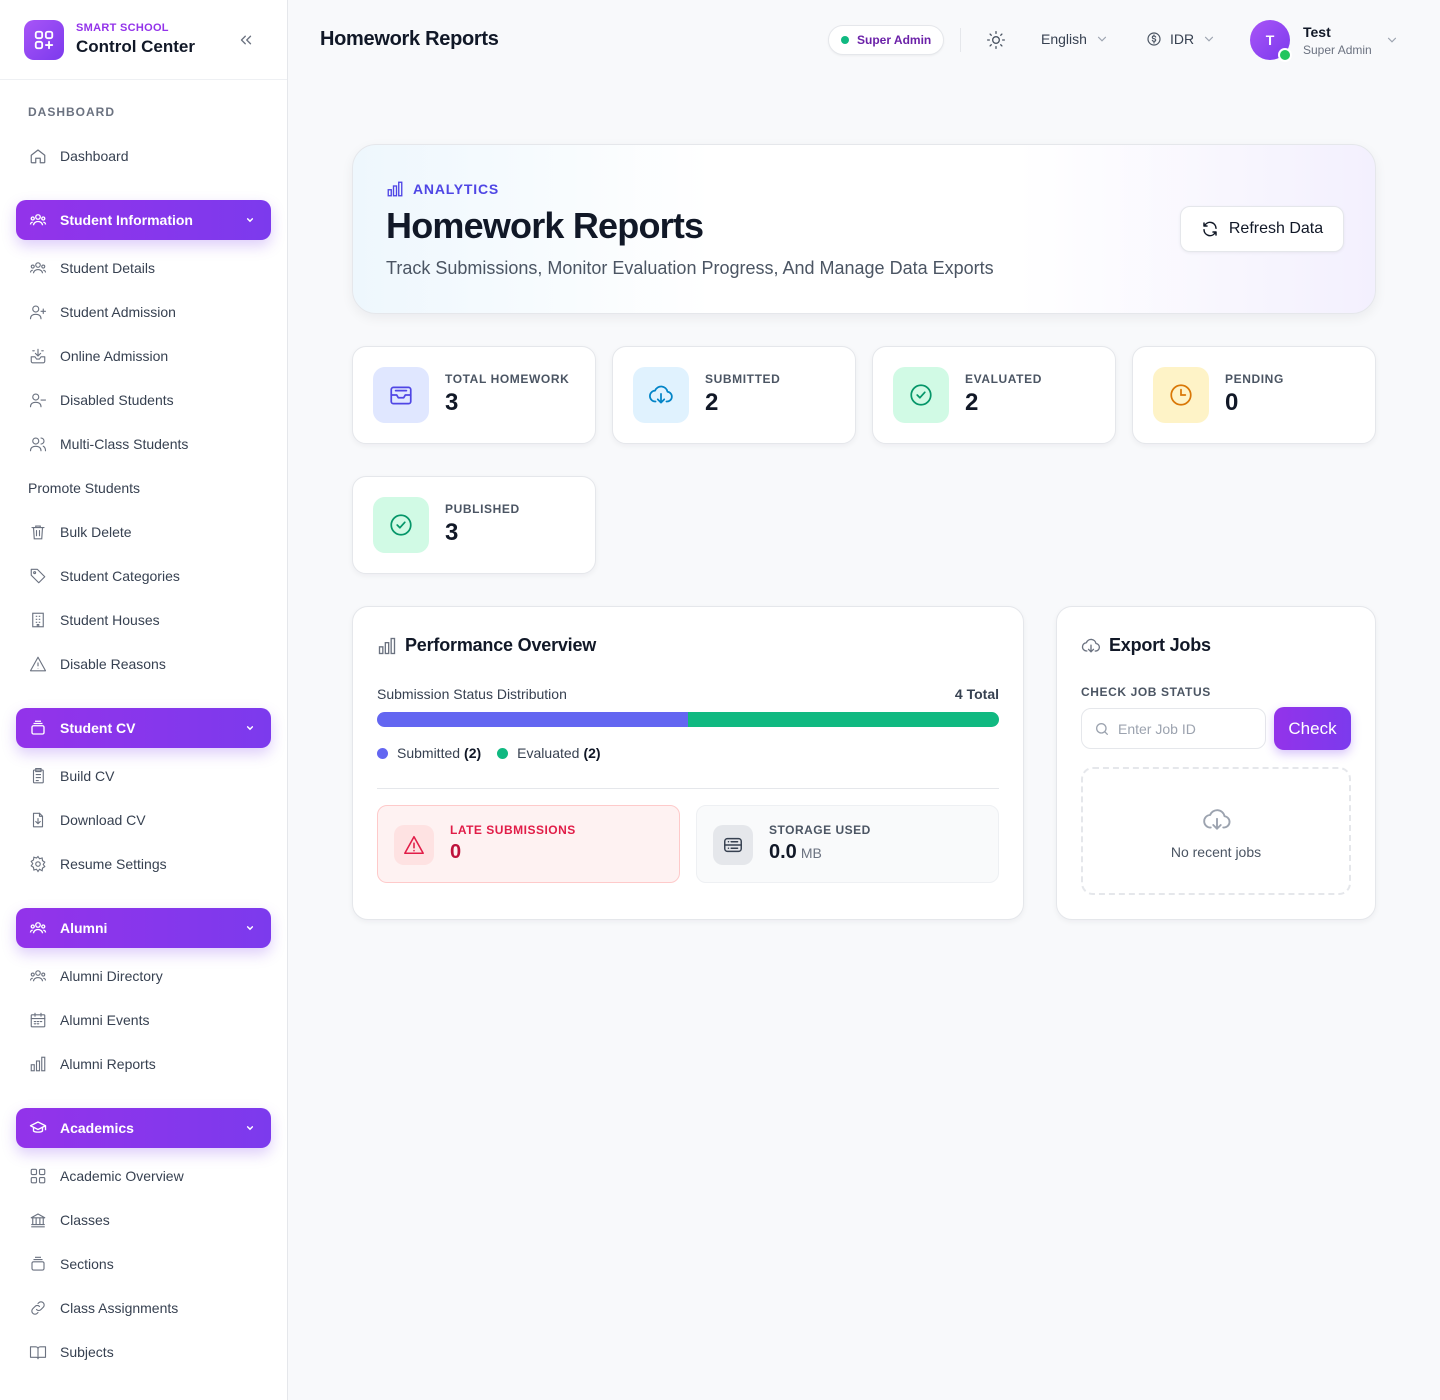 The width and height of the screenshot is (1440, 1400). What do you see at coordinates (1271, 41) in the screenshot?
I see `avatar: T` at bounding box center [1271, 41].